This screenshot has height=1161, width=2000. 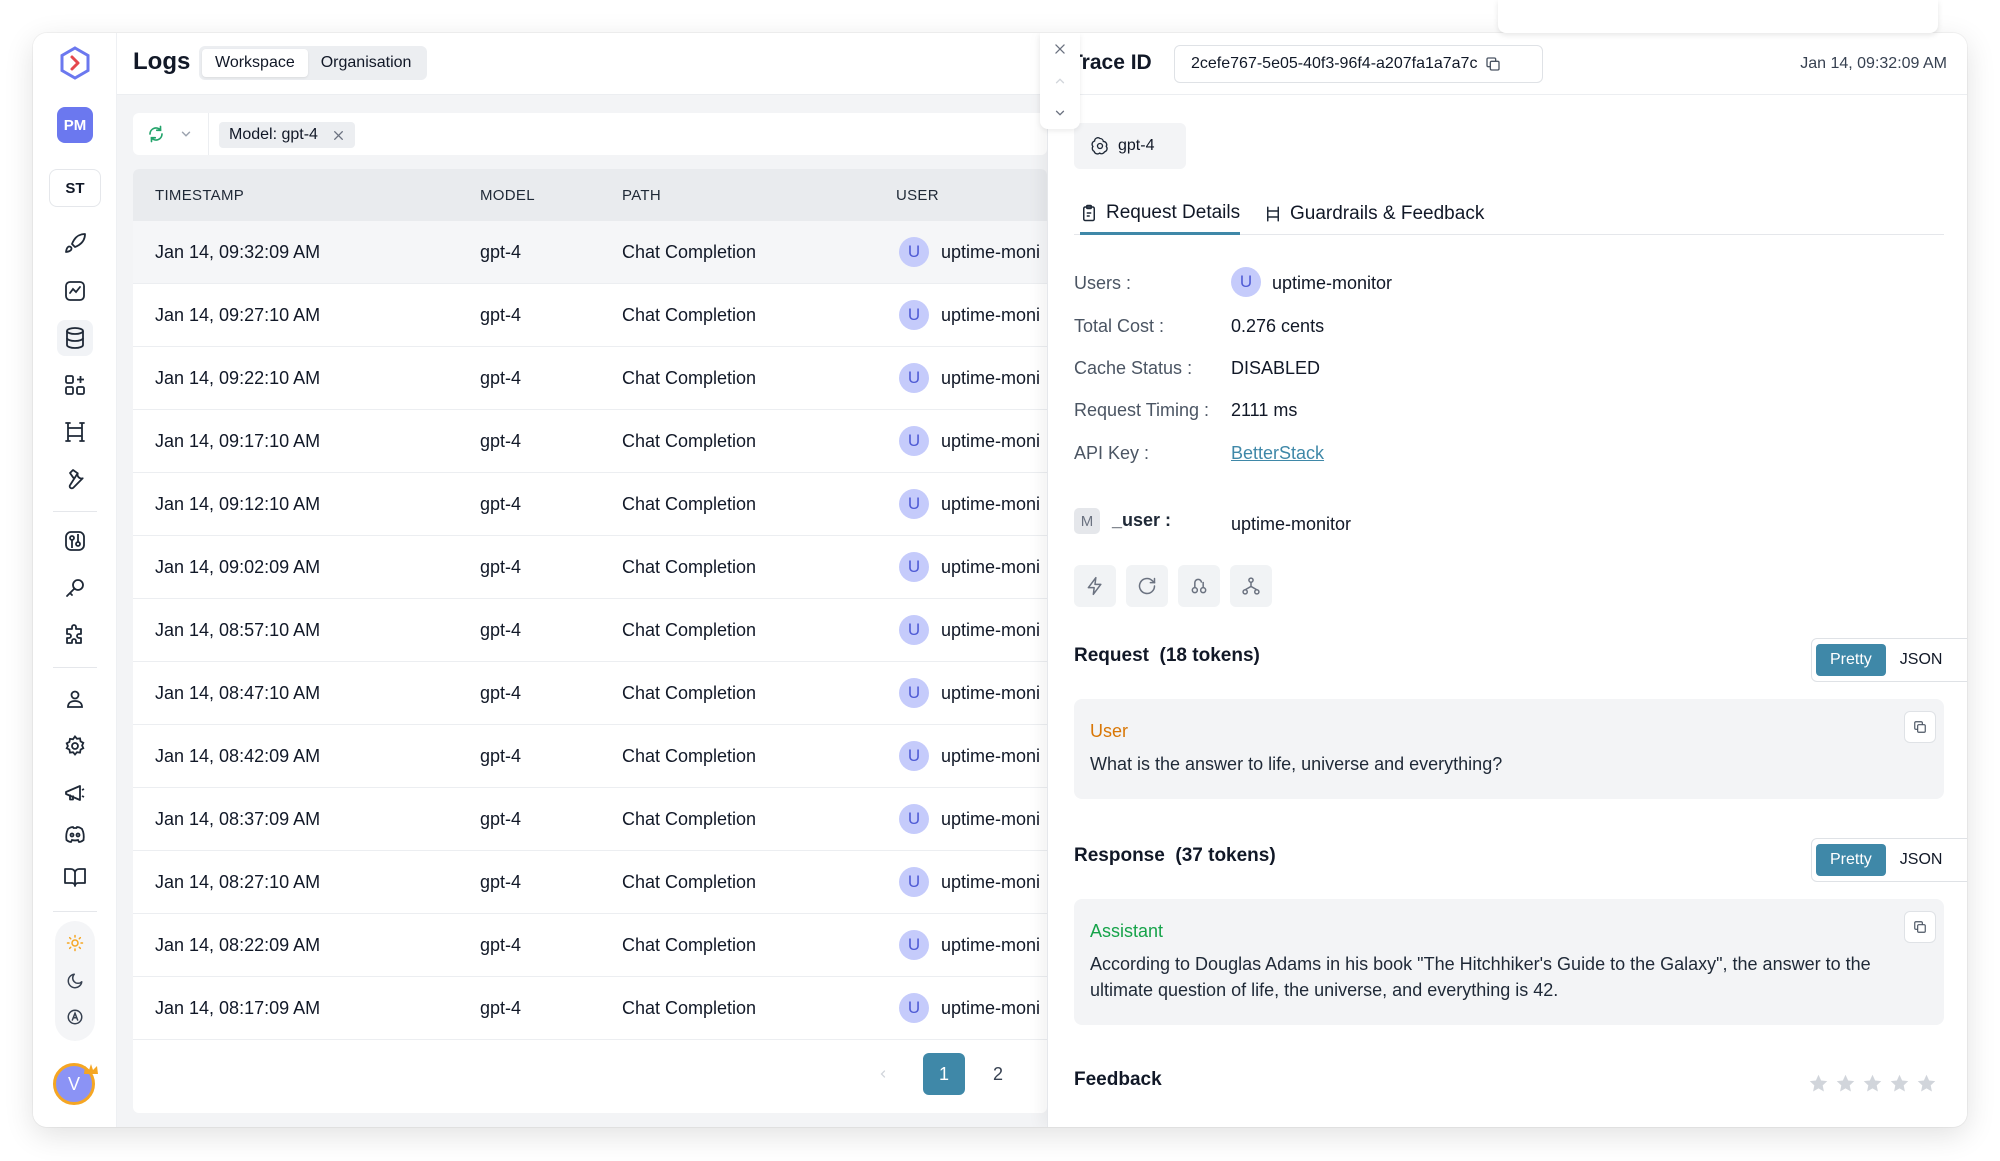 What do you see at coordinates (75, 877) in the screenshot?
I see `docs-icon` at bounding box center [75, 877].